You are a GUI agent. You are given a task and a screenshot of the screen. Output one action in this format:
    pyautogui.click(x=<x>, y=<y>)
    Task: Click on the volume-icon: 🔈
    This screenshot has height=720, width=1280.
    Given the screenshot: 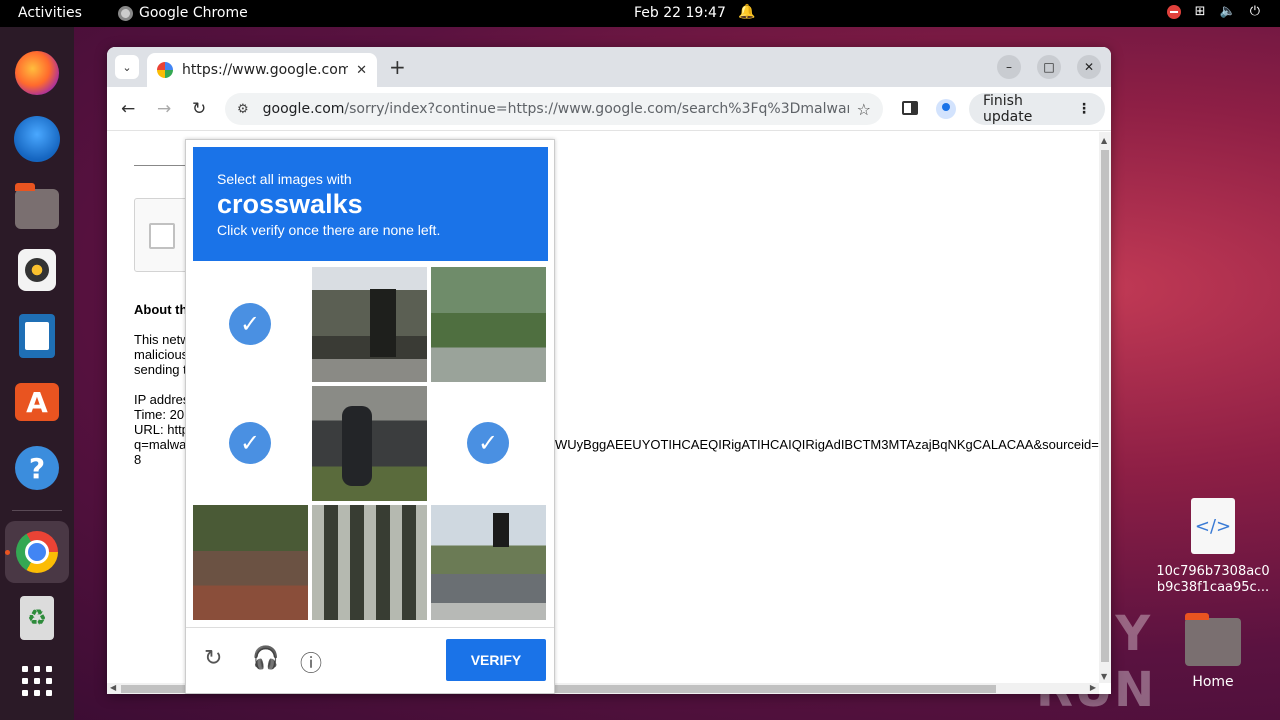 What is the action you would take?
    pyautogui.click(x=1227, y=11)
    